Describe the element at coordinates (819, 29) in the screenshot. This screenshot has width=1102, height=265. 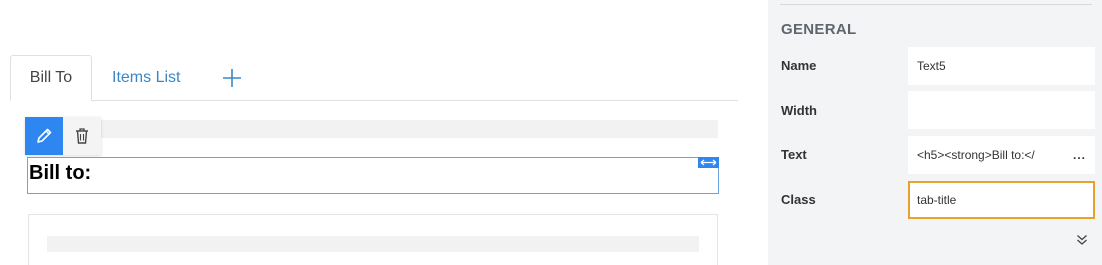
I see `section-title: GENERAL` at that location.